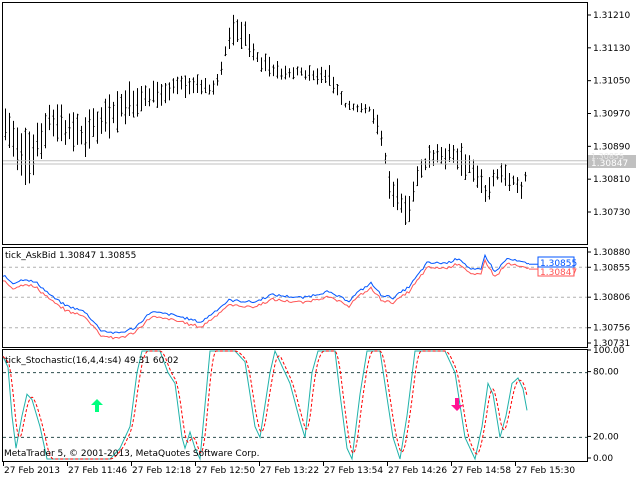  What do you see at coordinates (417, 471) in the screenshot?
I see `time-axis-label: 27 Feb 14:26` at bounding box center [417, 471].